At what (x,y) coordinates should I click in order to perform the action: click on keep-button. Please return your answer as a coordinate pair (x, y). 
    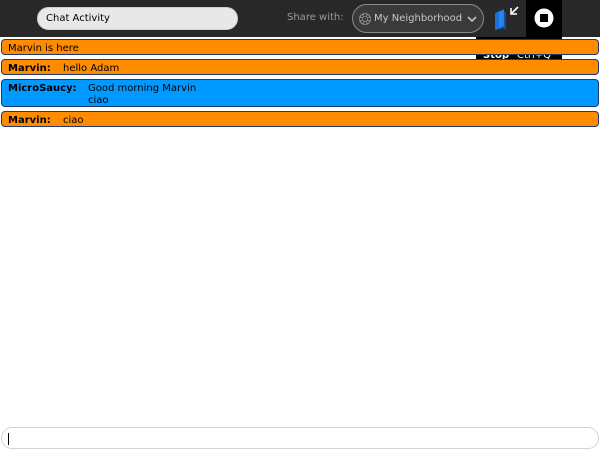
    Looking at the image, I should click on (507, 18).